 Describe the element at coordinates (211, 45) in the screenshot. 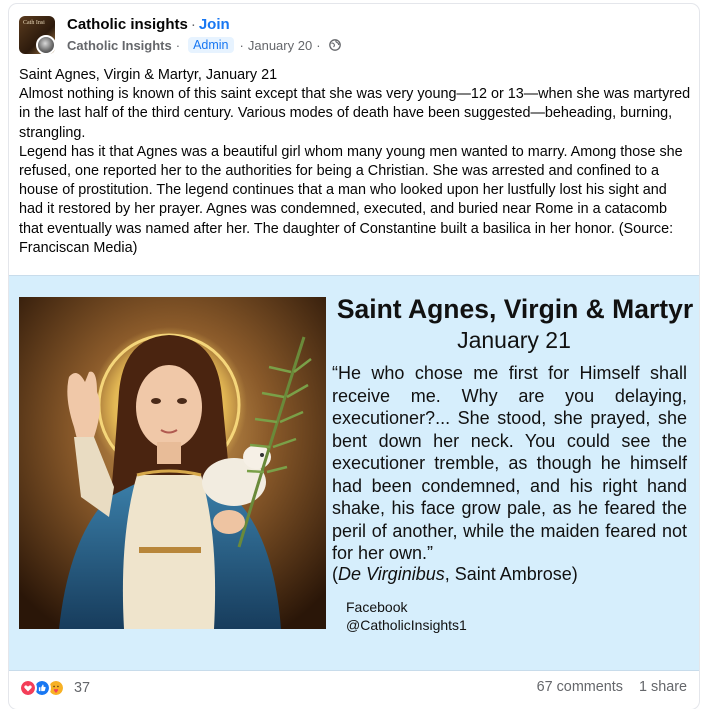

I see `admin-badge: Admin` at that location.